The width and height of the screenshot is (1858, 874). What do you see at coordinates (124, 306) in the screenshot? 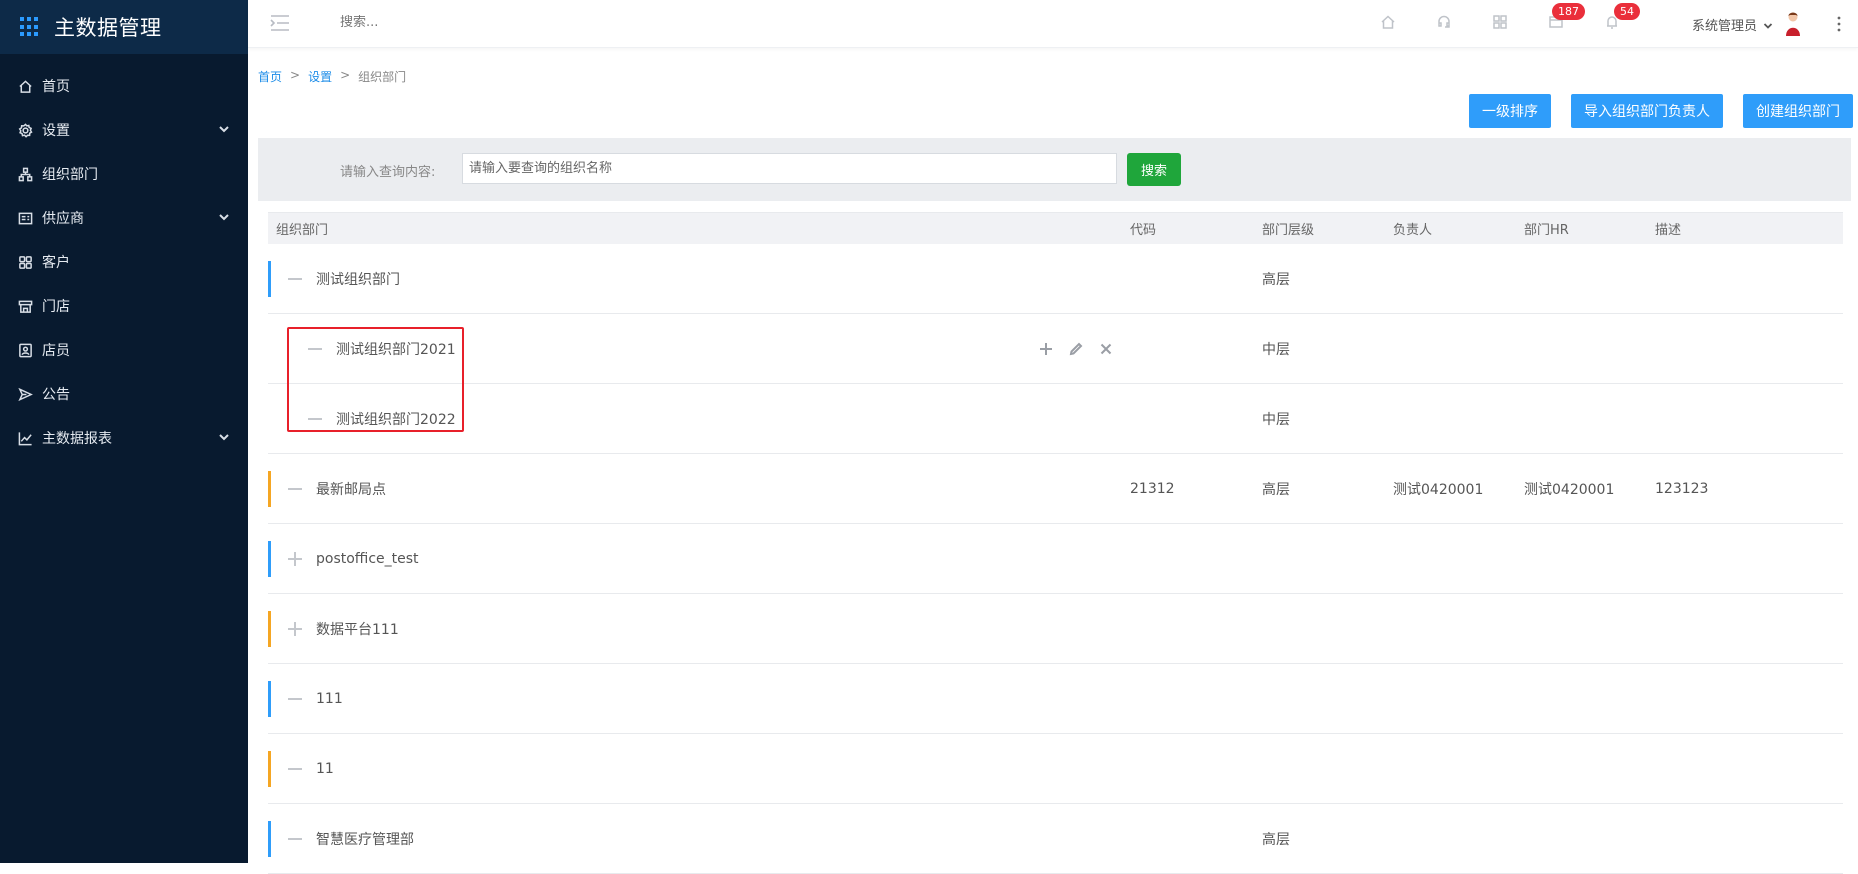
I see `sidebar-item-store: 门店` at bounding box center [124, 306].